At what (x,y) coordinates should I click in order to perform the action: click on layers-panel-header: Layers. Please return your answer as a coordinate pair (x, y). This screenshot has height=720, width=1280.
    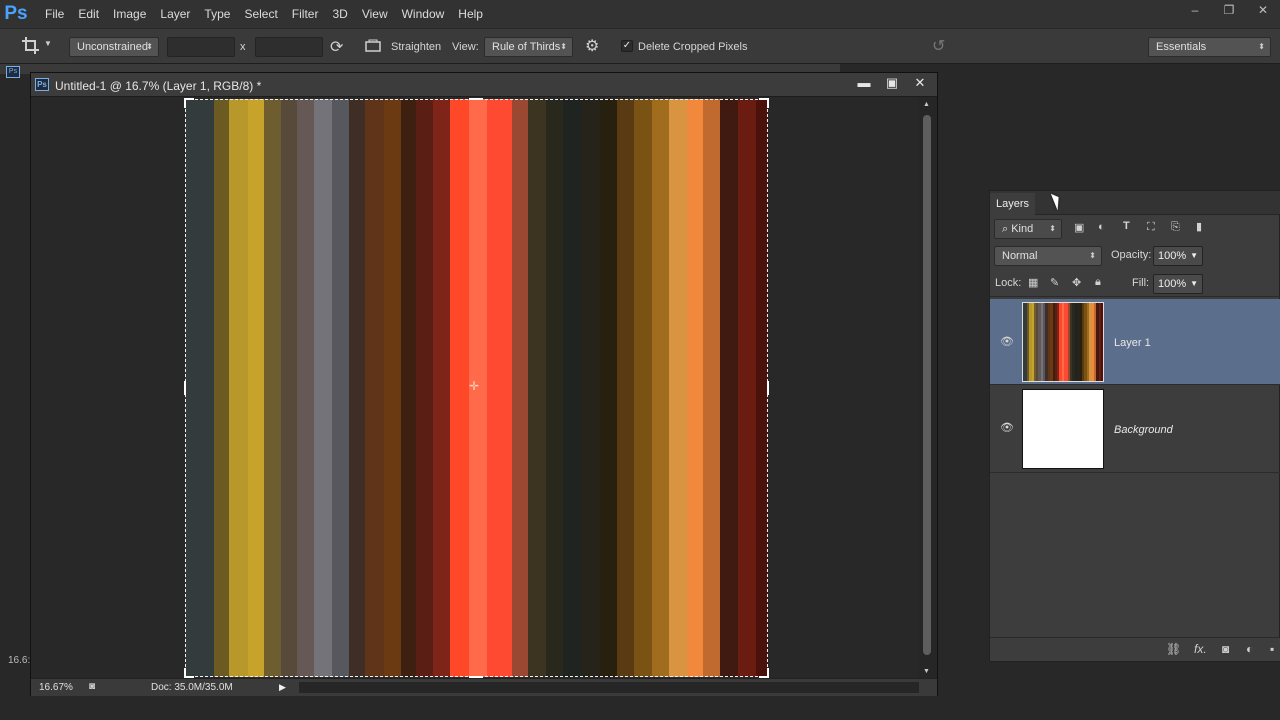
    Looking at the image, I should click on (1135, 203).